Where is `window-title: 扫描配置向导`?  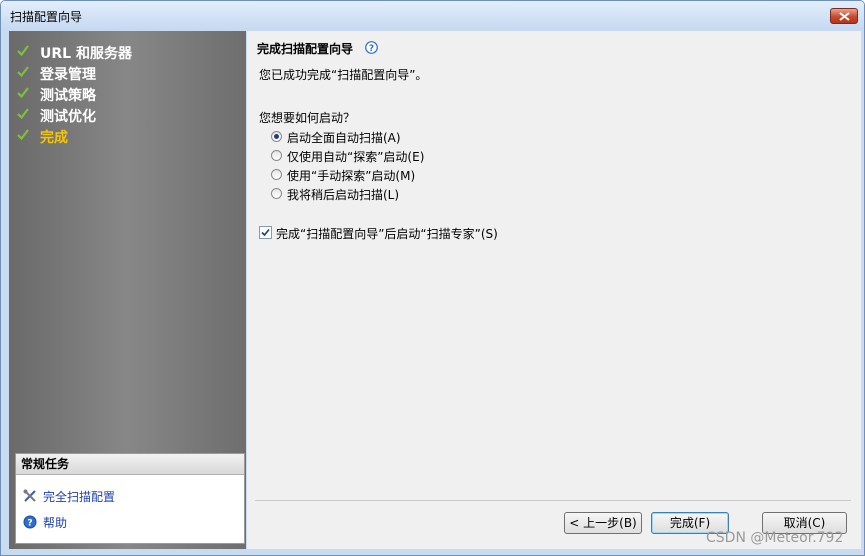
window-title: 扫描配置向导 is located at coordinates (46, 17).